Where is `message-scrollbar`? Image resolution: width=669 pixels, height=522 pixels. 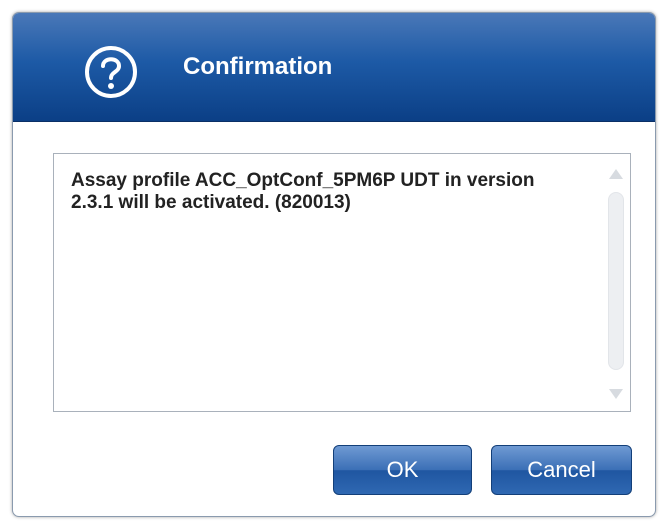
message-scrollbar is located at coordinates (616, 282).